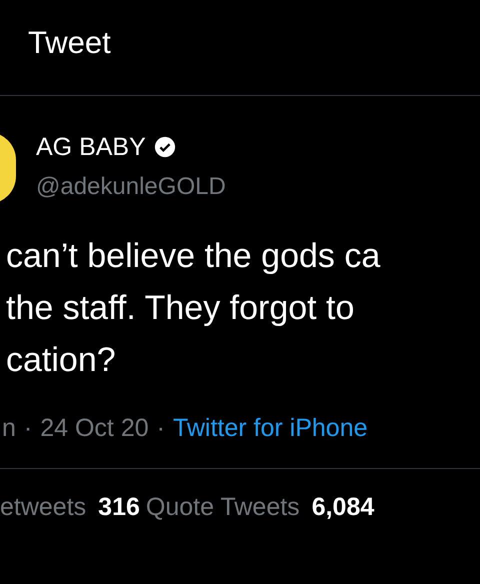  Describe the element at coordinates (199, 507) in the screenshot. I see `stat-link: 316 Quote Tweets` at that location.